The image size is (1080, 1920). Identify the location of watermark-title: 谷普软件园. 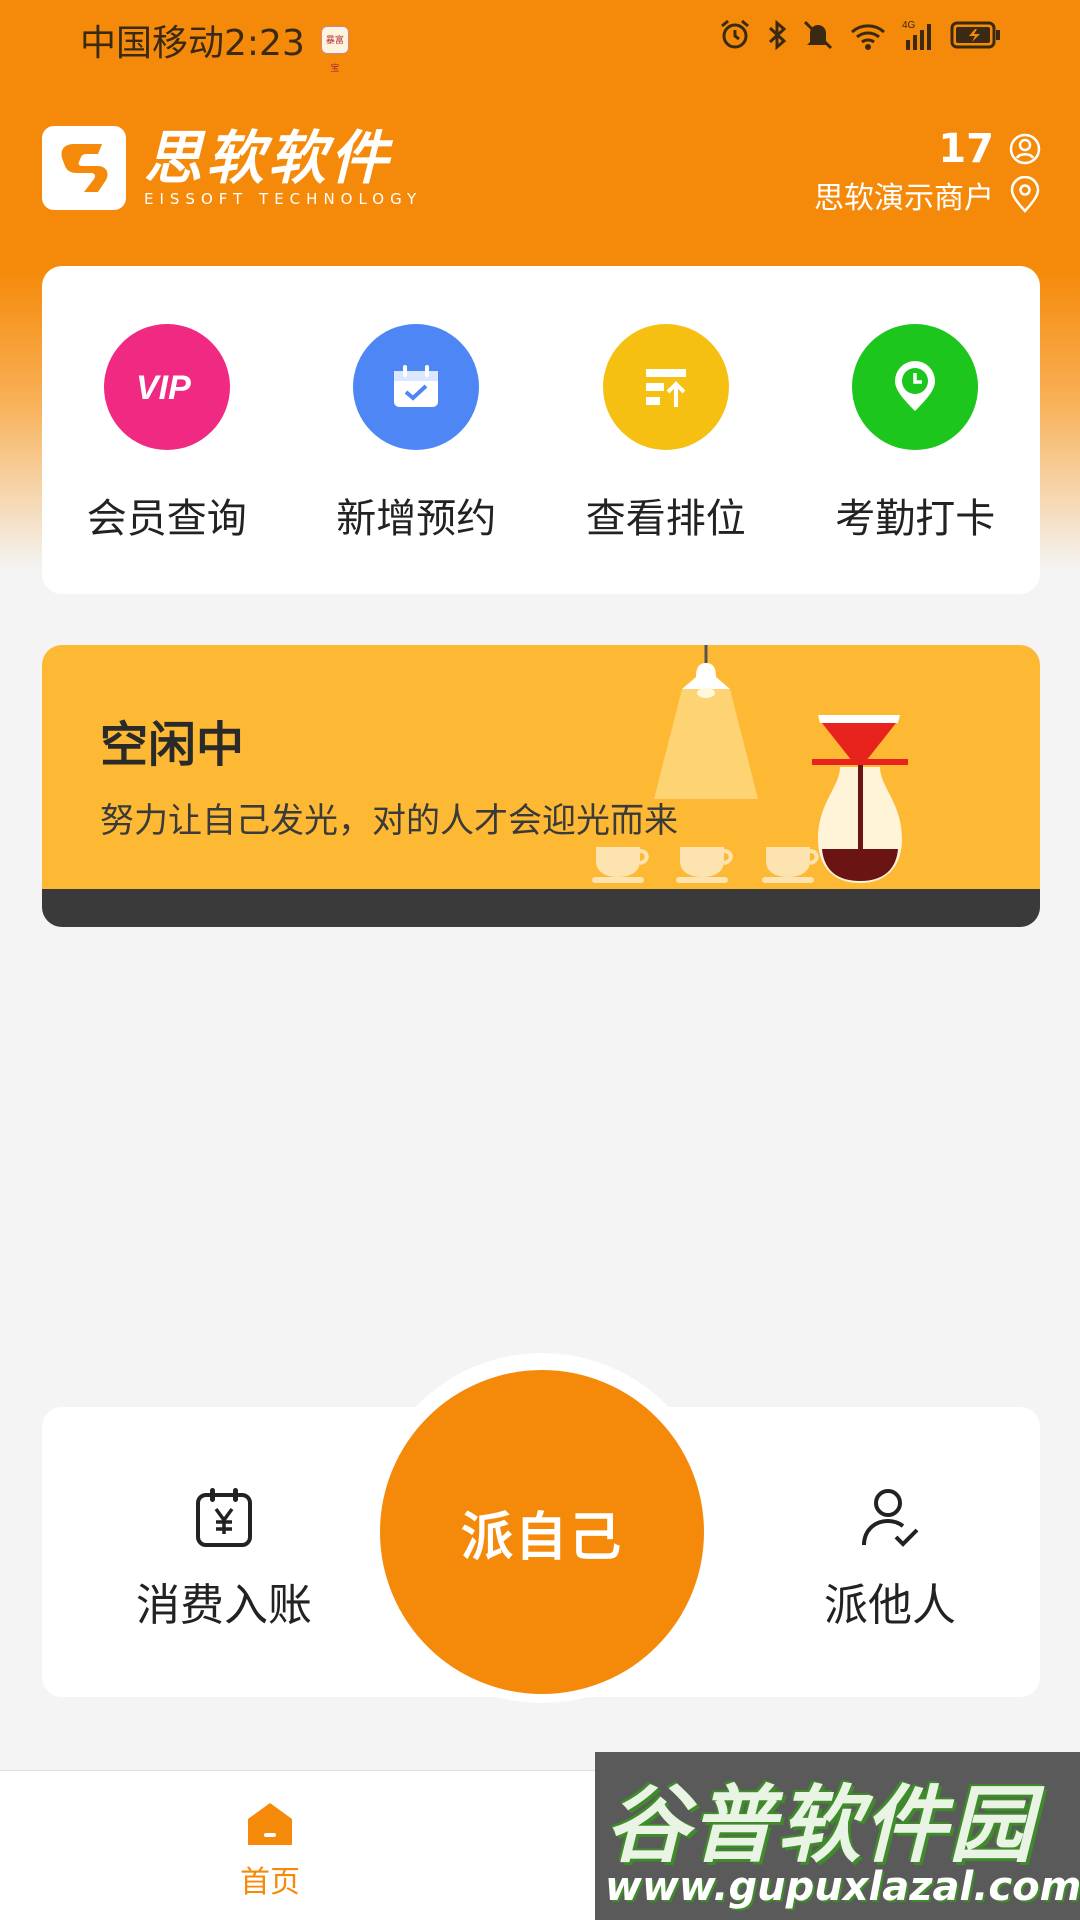
(820, 1825).